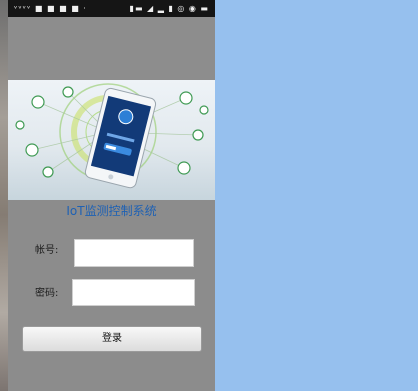 This screenshot has width=418, height=391. I want to click on status-bar: ᵛᵛᵛᵛ ■ ■ ■ ■ · ▮▬ ◢ ▂ ▮ ◎ ◉ ▬, so click(111, 8).